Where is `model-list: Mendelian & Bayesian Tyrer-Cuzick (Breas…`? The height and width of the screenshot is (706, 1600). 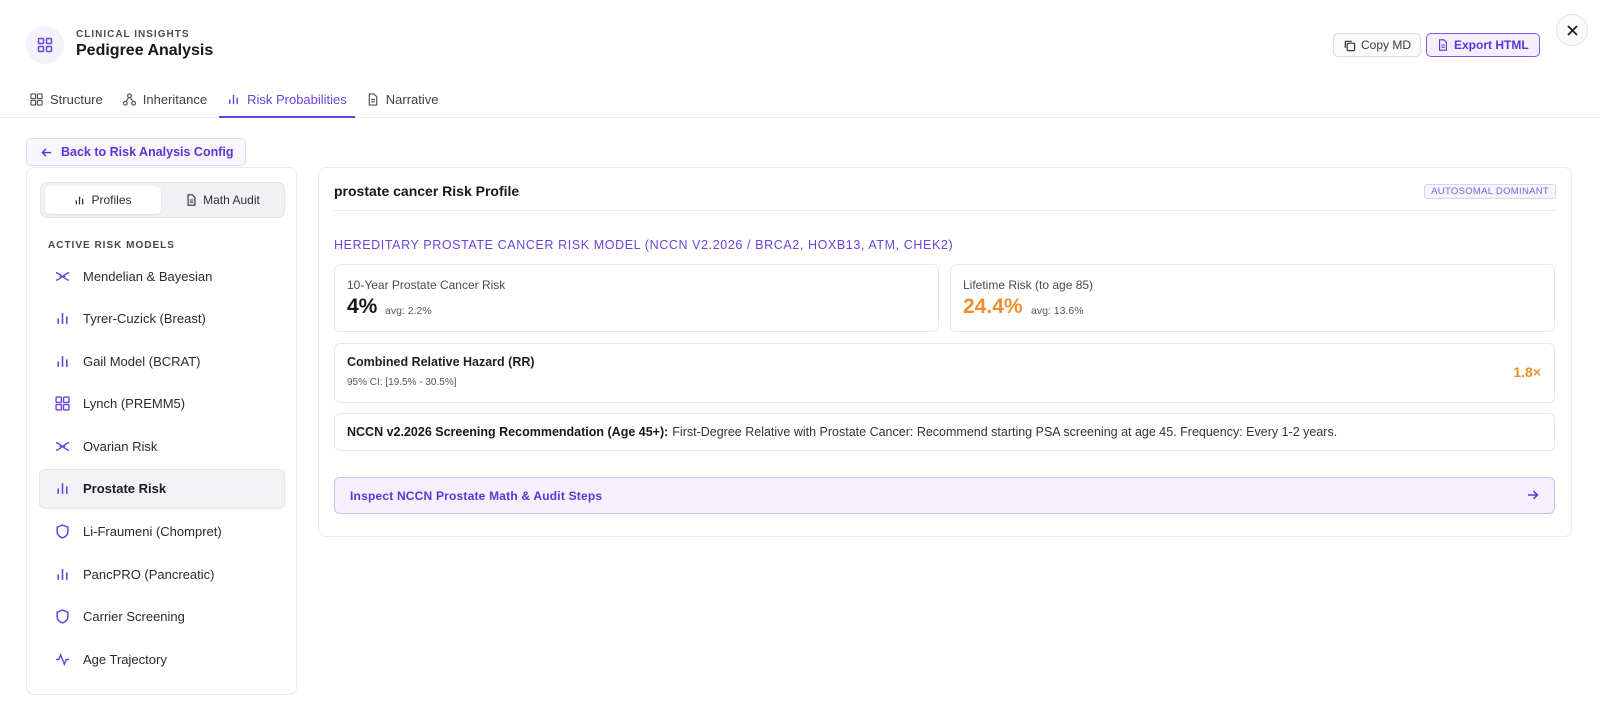
model-list: Mendelian & Bayesian Tyrer-Cuzick (Breas… is located at coordinates (162, 469).